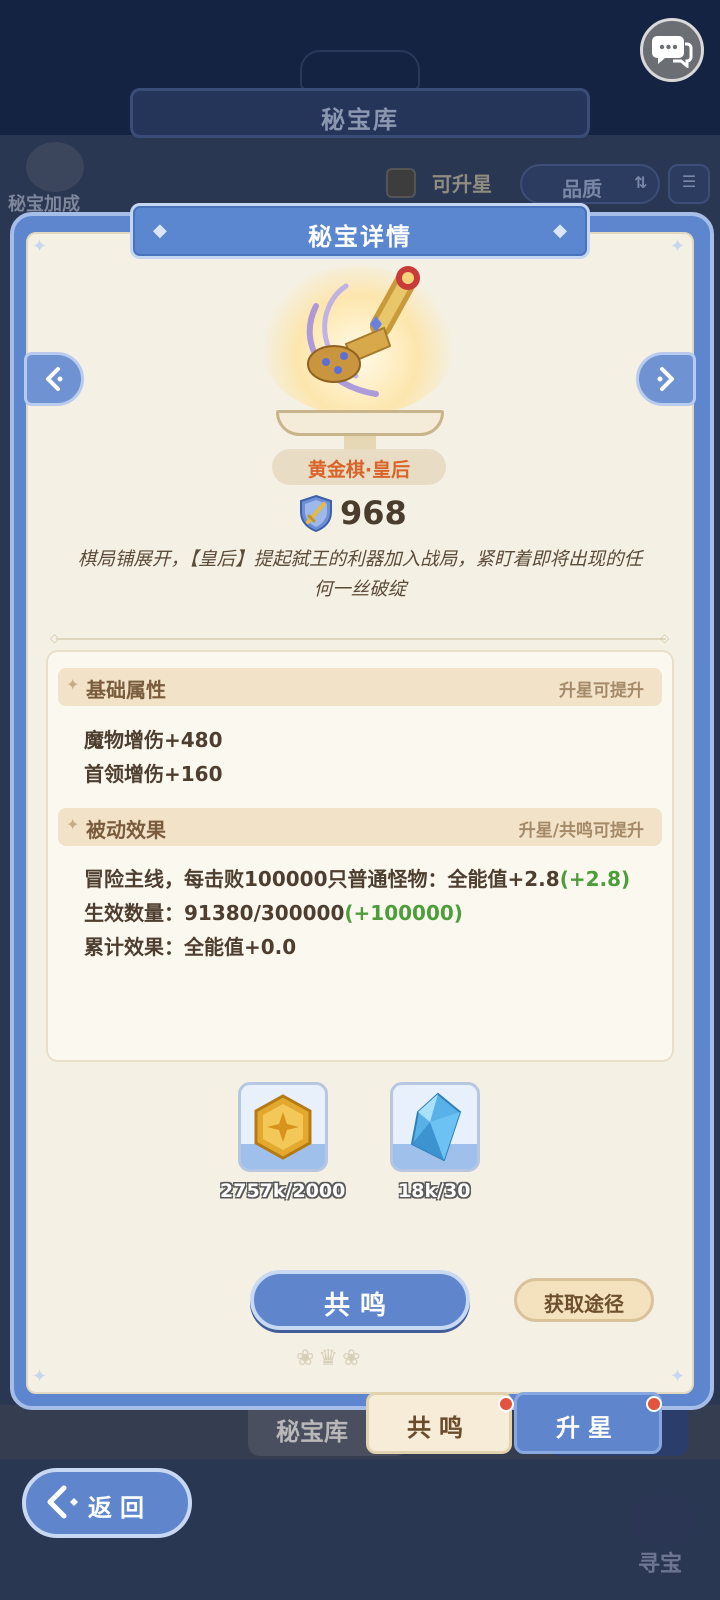 This screenshot has width=720, height=1600. I want to click on top-emblem, so click(360, 70).